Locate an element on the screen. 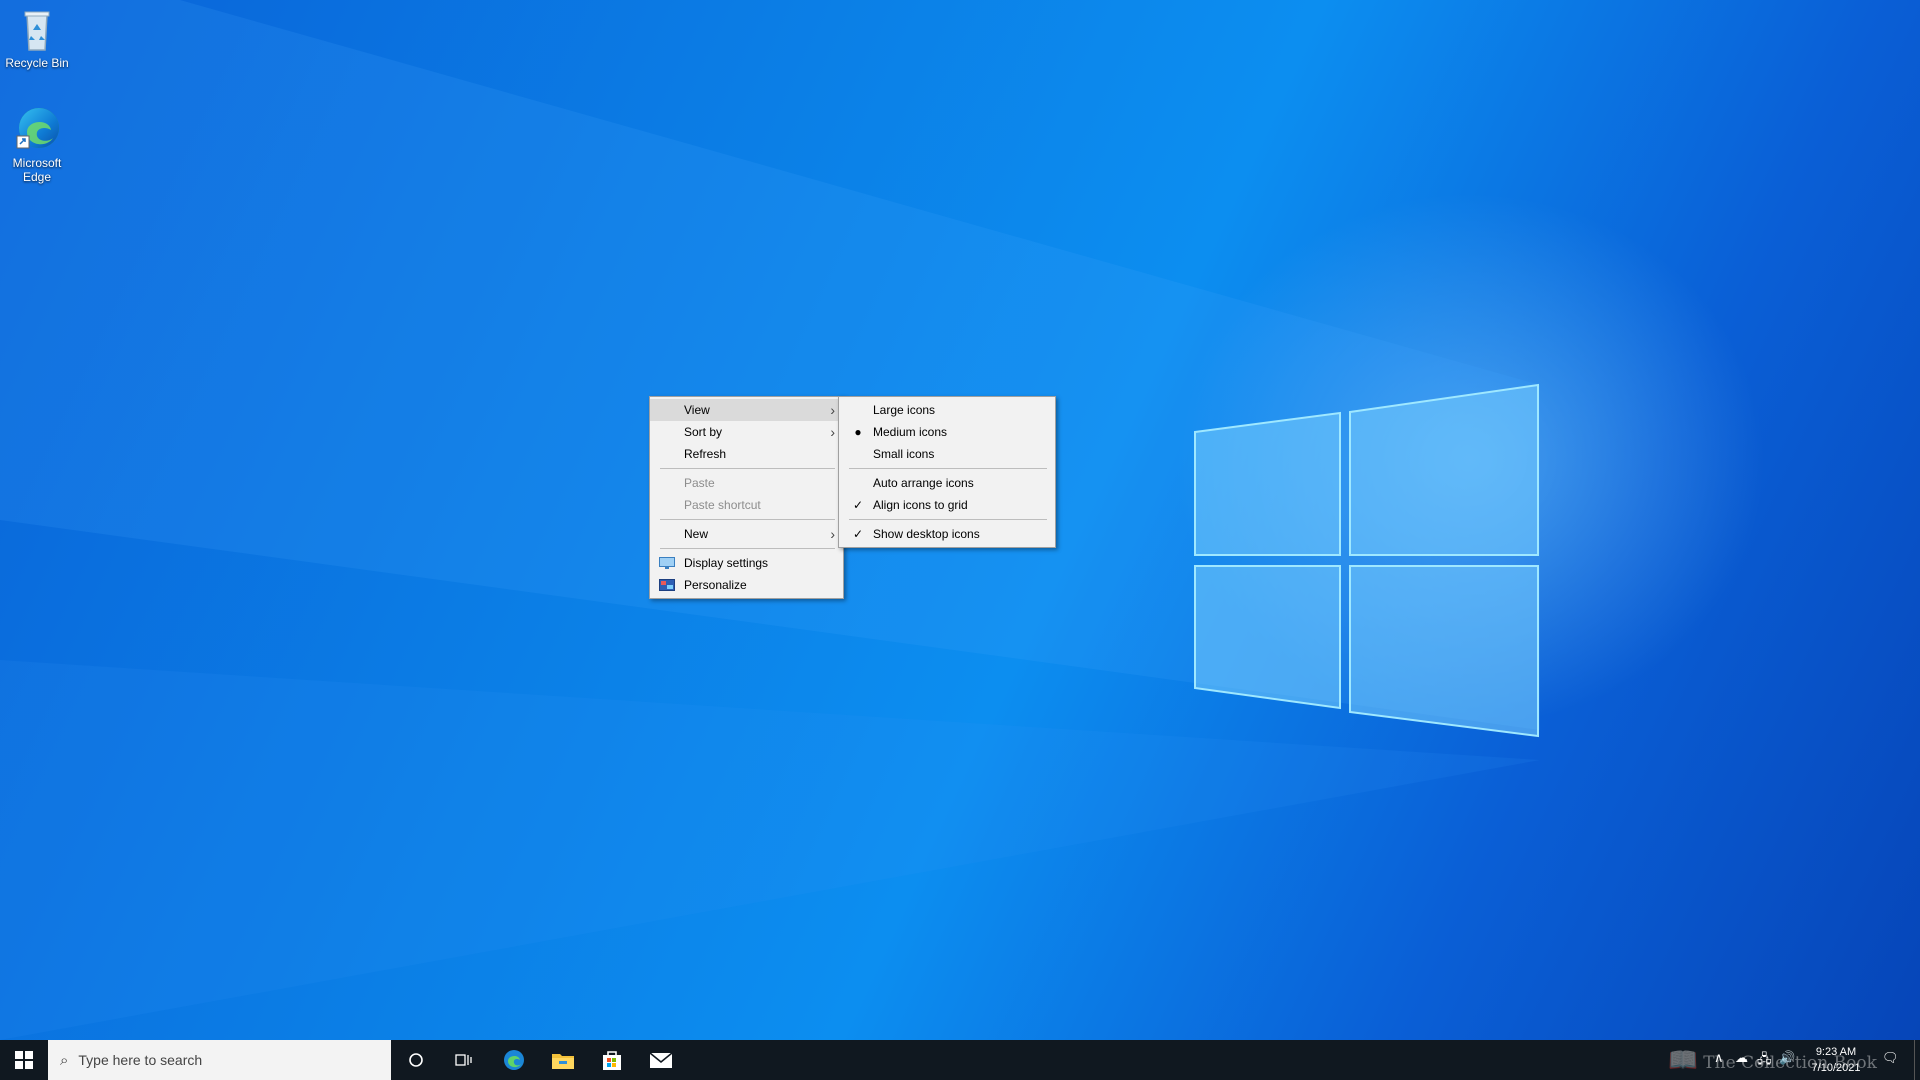  search-placeholder: Type here to search is located at coordinates (140, 1060).